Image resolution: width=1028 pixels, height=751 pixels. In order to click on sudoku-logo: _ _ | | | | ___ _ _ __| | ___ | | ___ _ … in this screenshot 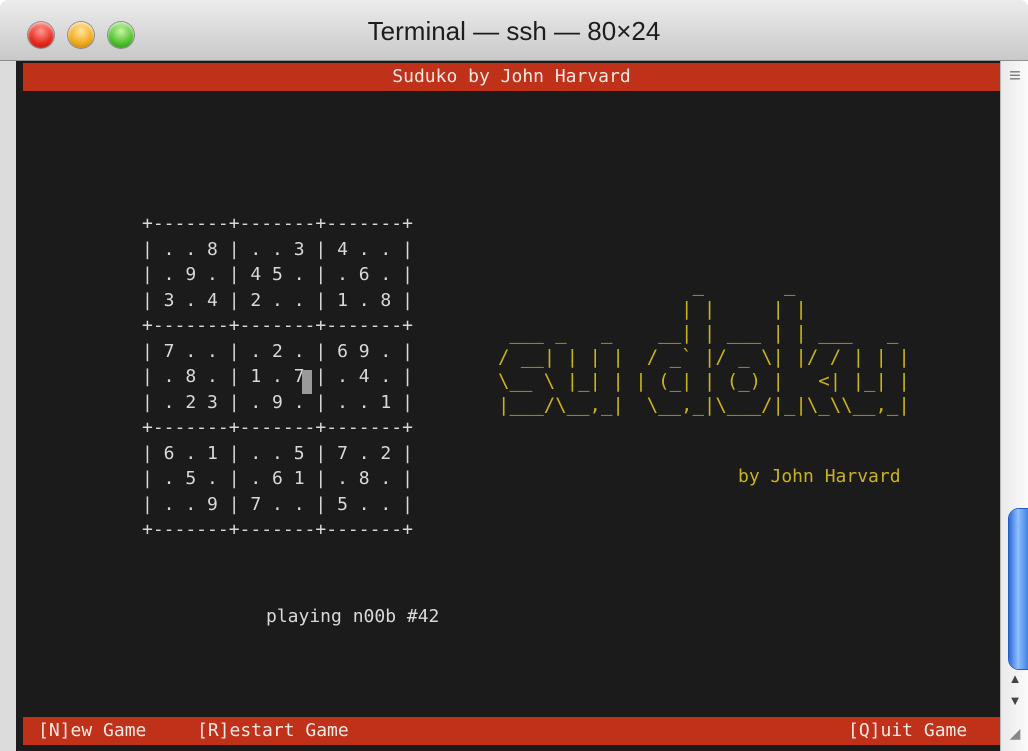, I will do `click(704, 345)`.